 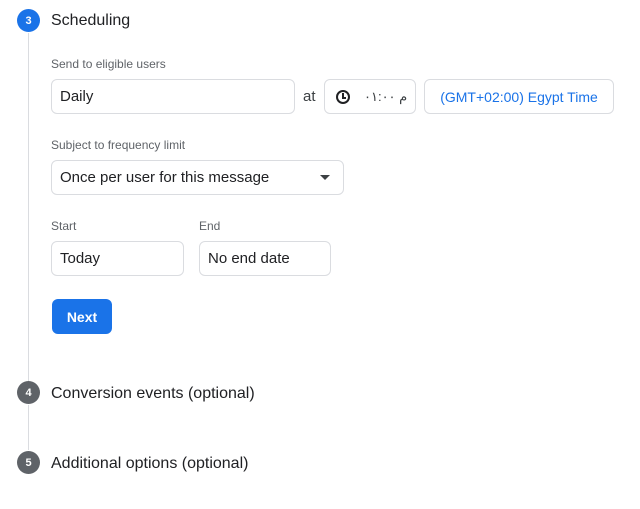 I want to click on step-5-title: Additional options (optional), so click(x=149, y=464).